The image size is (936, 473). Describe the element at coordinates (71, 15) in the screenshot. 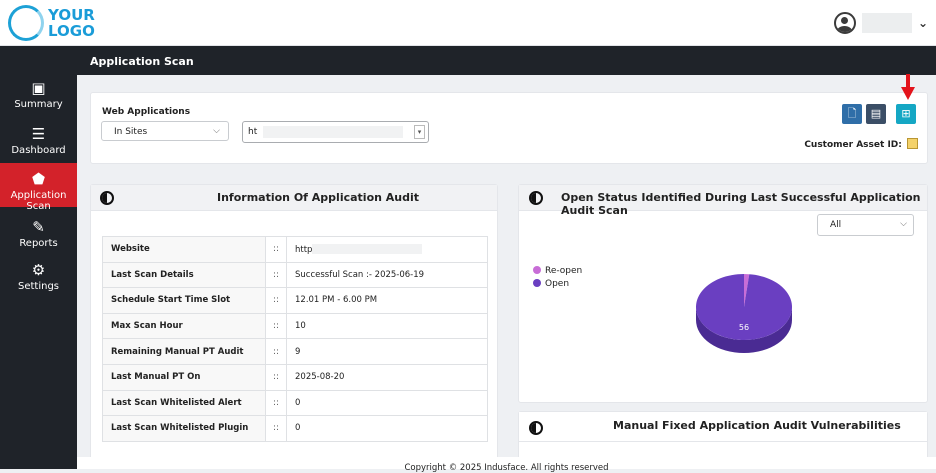

I see `logo-text-line1: YOUR` at that location.